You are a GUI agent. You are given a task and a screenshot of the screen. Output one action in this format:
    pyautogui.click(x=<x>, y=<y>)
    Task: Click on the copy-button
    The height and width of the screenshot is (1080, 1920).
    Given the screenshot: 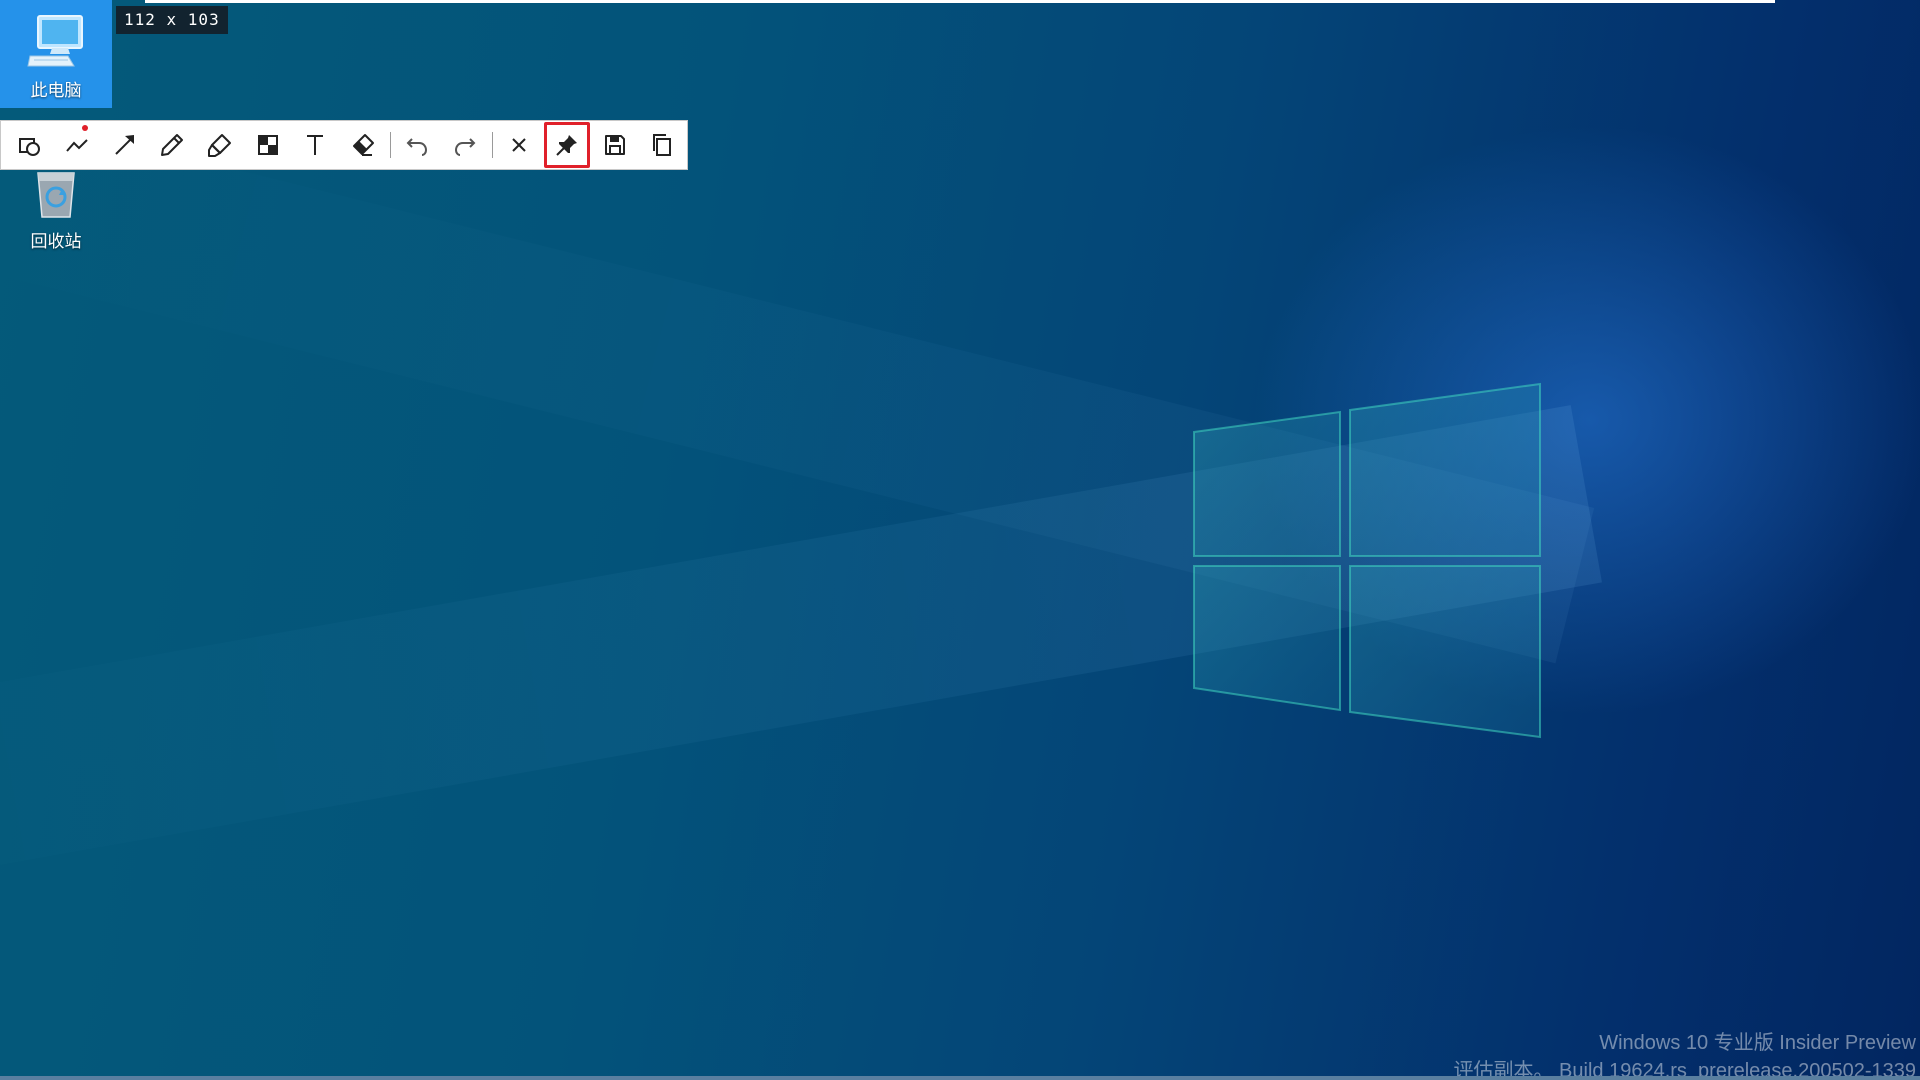 What is the action you would take?
    pyautogui.click(x=662, y=145)
    